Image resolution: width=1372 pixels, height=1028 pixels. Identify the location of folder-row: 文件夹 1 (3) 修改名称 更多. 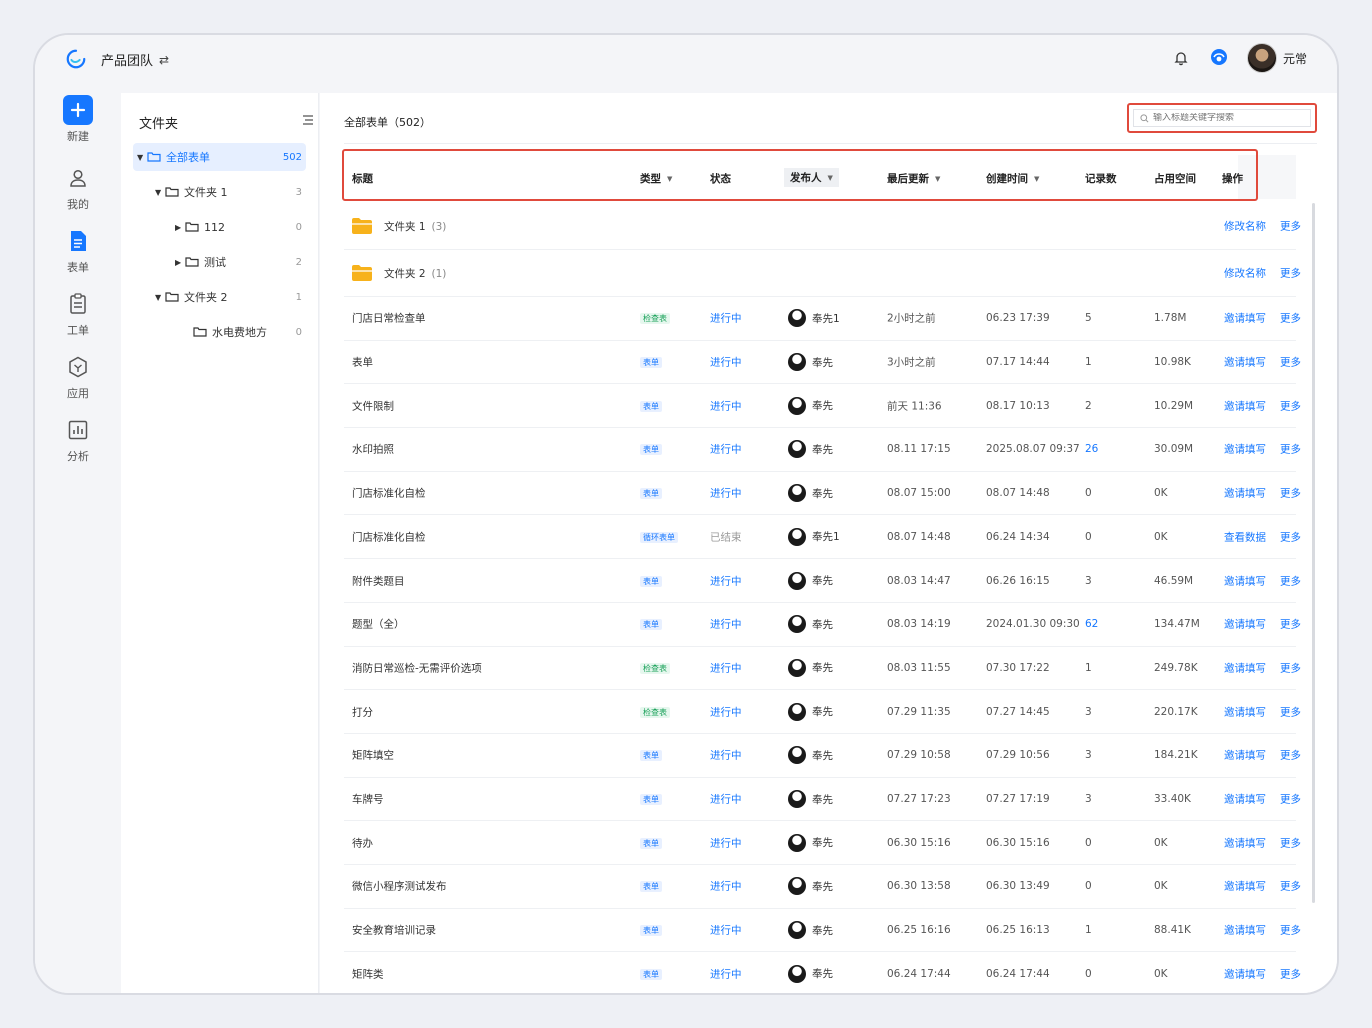
(822, 226).